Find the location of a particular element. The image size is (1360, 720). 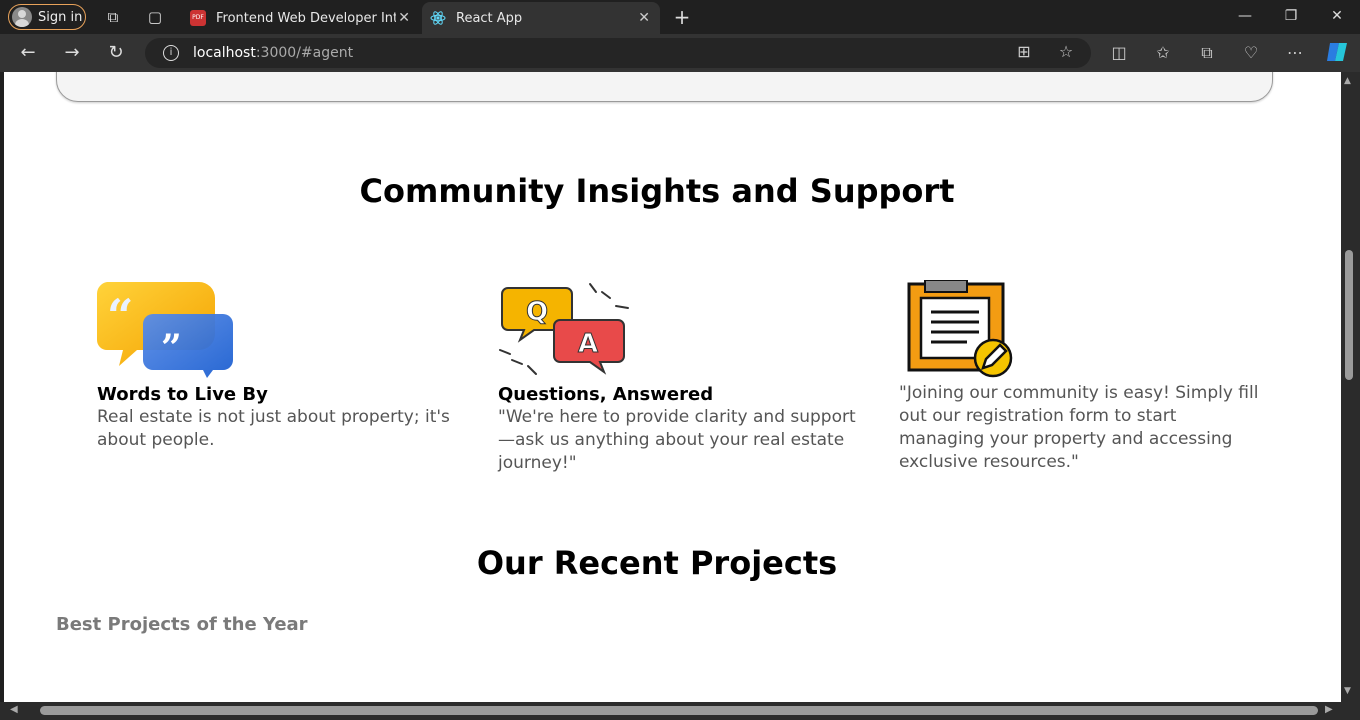

minimize-icon: — is located at coordinates (1245, 16).